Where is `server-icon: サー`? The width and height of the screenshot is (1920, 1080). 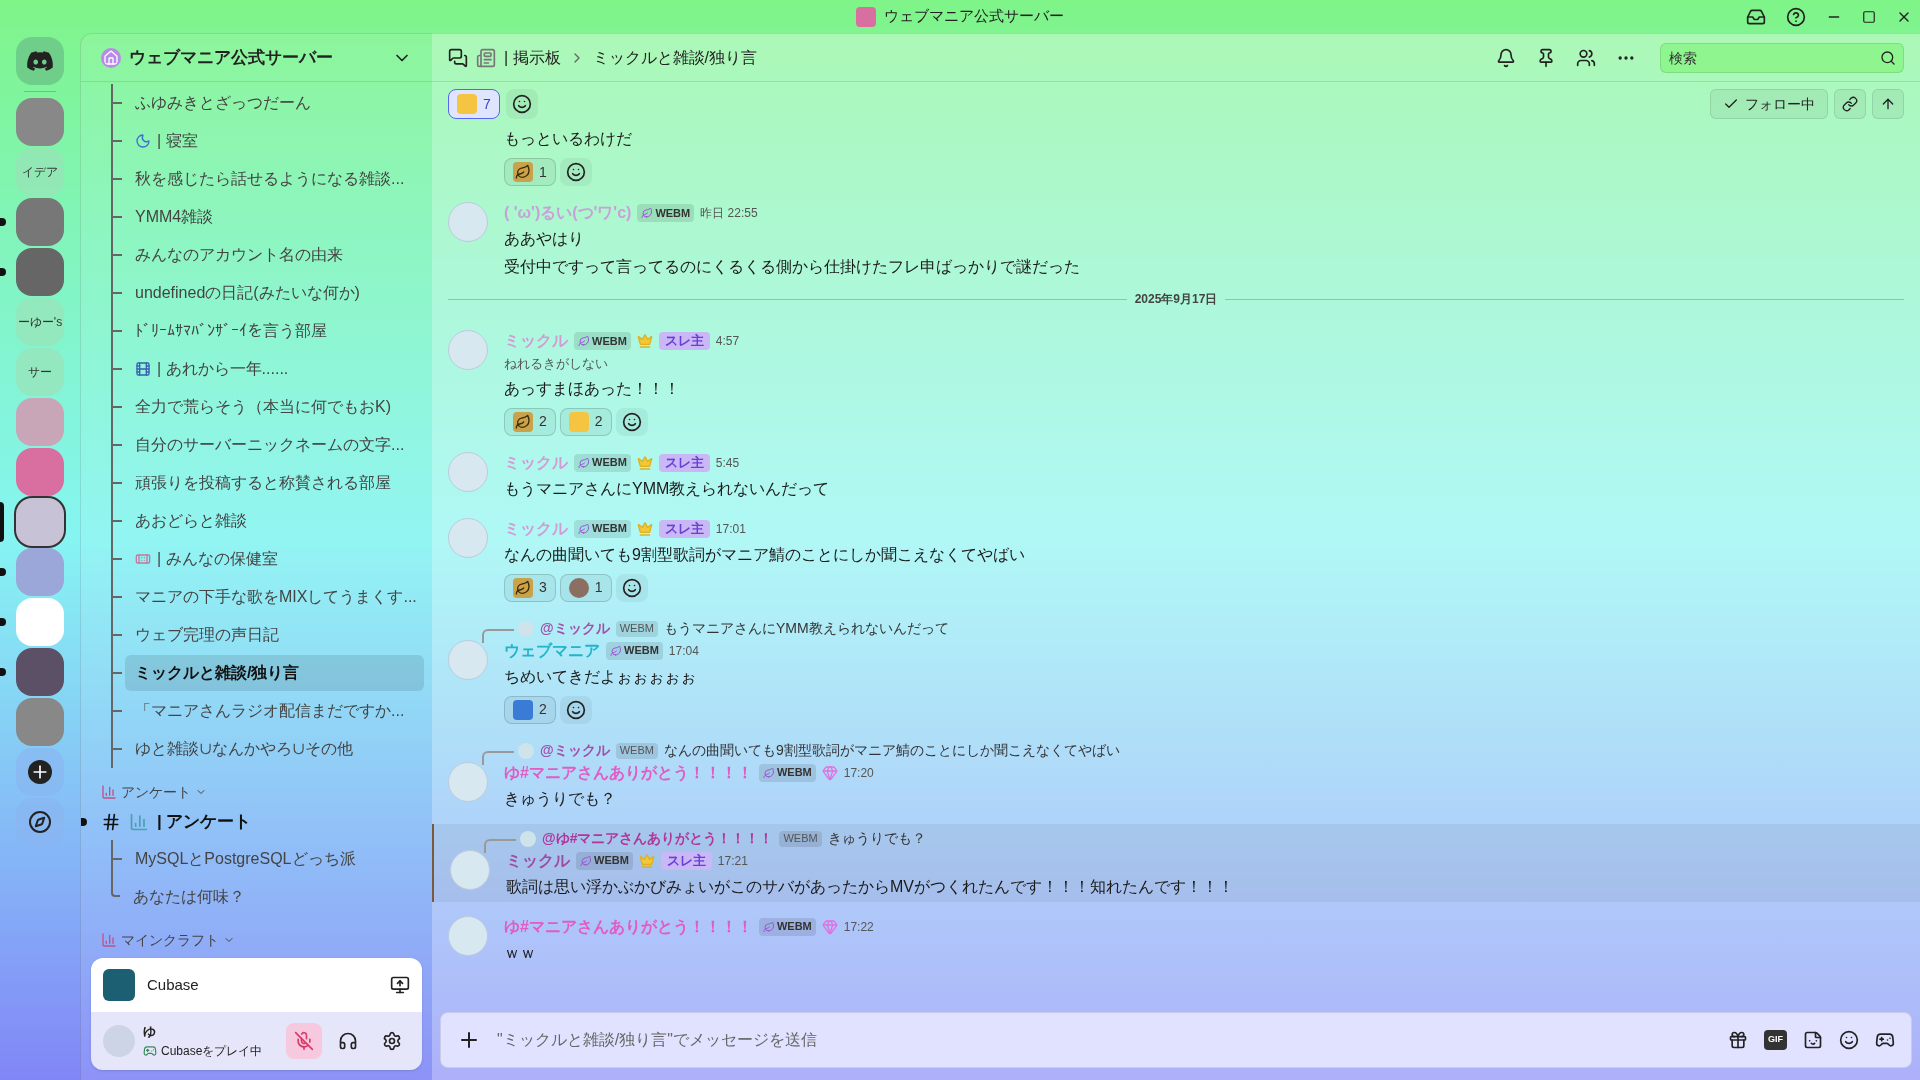
server-icon: サー is located at coordinates (40, 372).